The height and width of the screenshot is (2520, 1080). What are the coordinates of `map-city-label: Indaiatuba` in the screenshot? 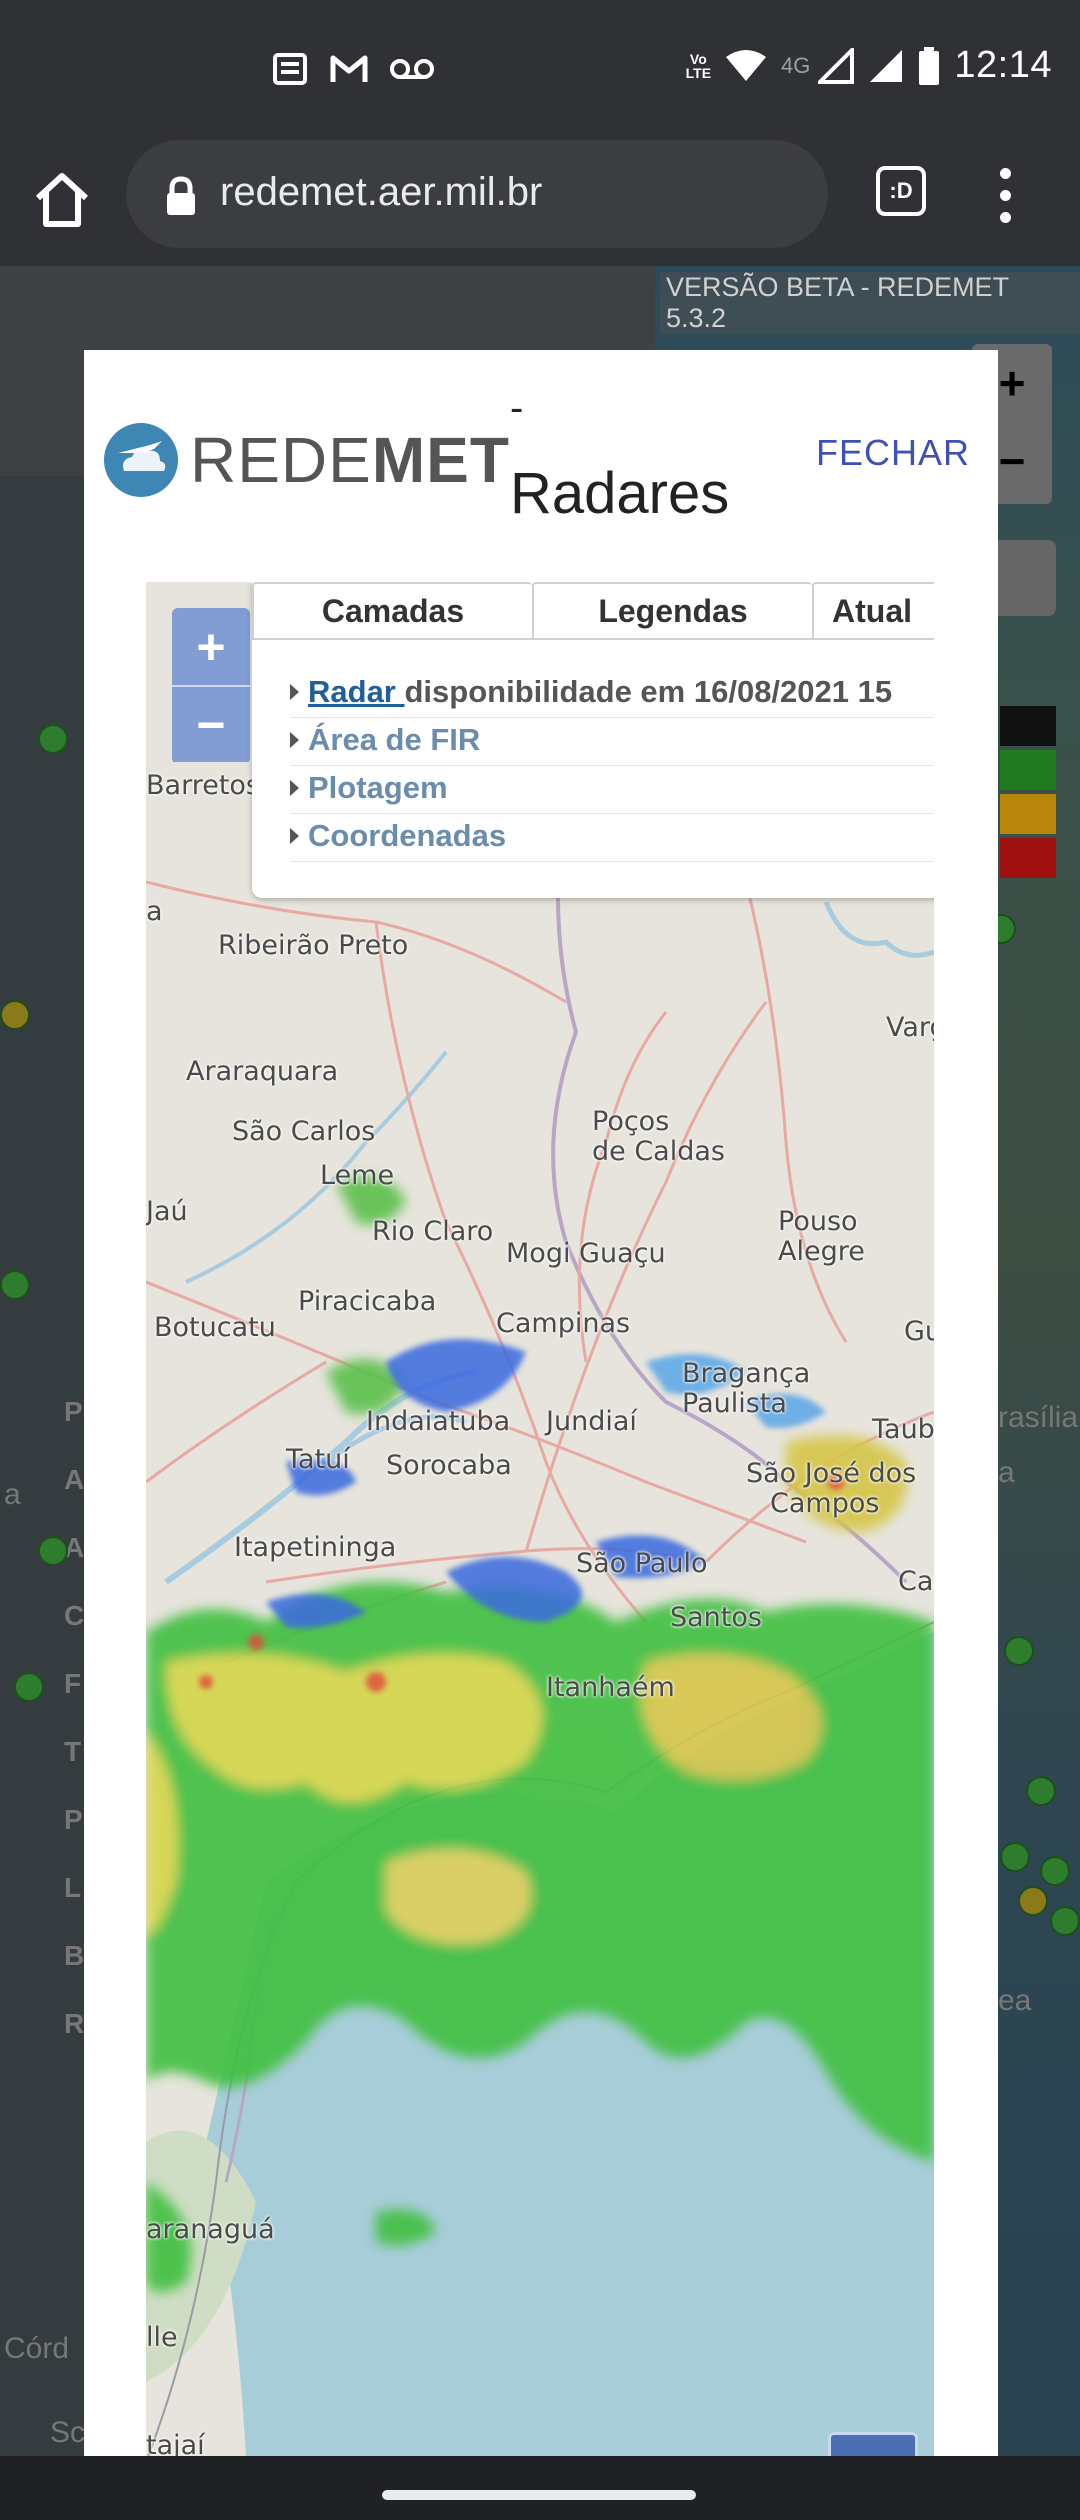 It's located at (438, 1421).